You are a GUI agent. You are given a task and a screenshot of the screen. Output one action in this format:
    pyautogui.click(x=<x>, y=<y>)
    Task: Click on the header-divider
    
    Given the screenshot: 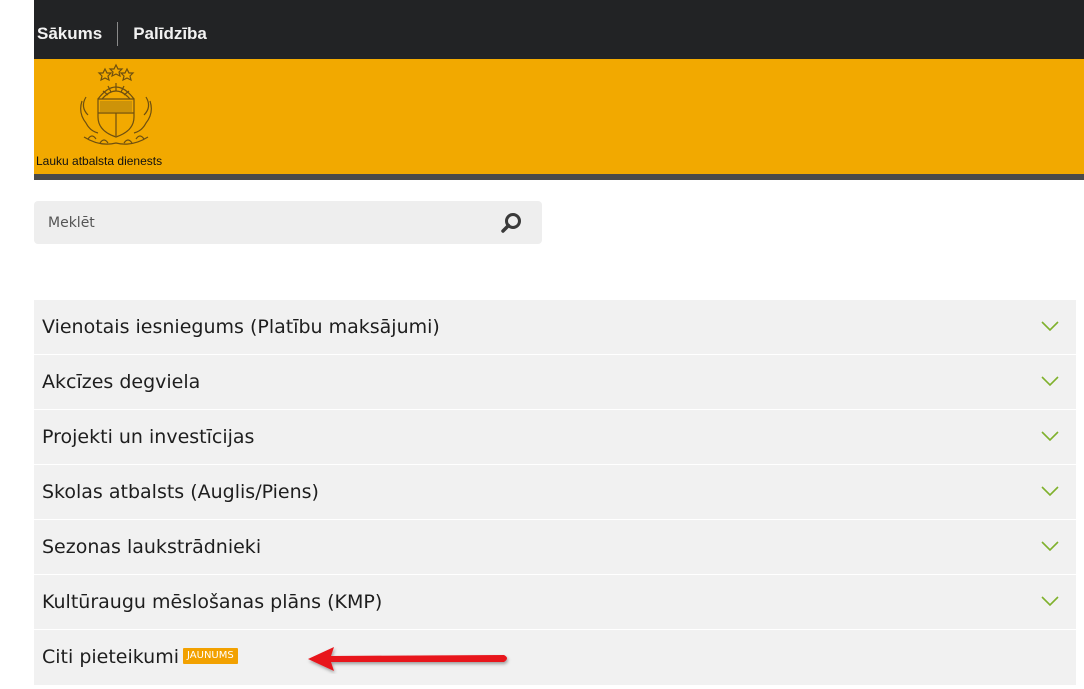 What is the action you would take?
    pyautogui.click(x=559, y=177)
    